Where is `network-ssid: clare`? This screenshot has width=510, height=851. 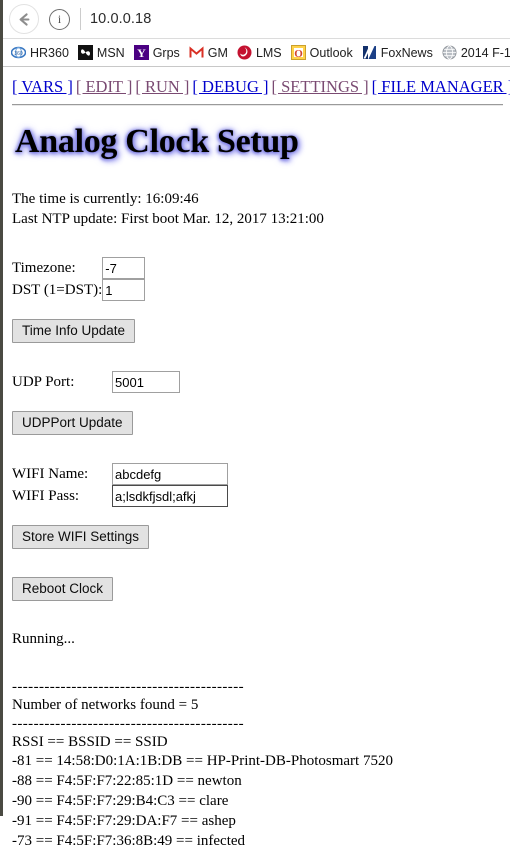
network-ssid: clare is located at coordinates (214, 801).